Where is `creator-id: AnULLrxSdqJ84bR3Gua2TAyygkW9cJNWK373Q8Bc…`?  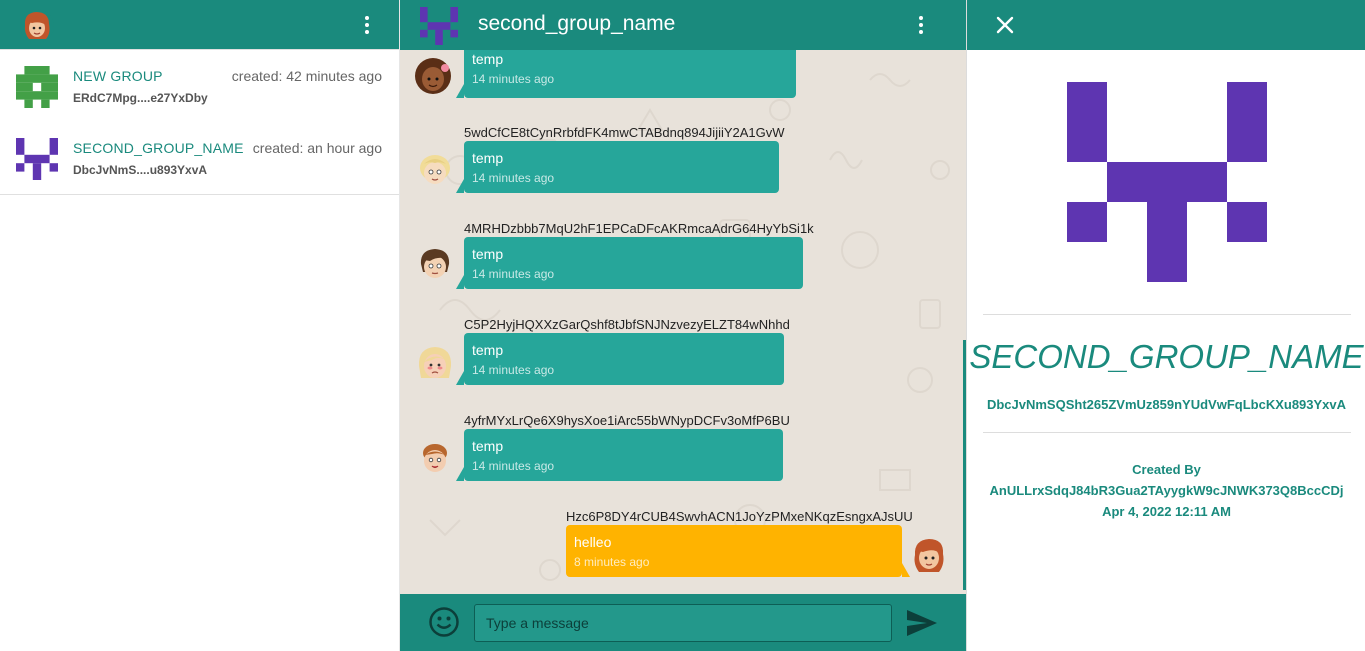 creator-id: AnULLrxSdqJ84bR3Gua2TAyygkW9cJNWK373Q8Bc… is located at coordinates (1166, 490).